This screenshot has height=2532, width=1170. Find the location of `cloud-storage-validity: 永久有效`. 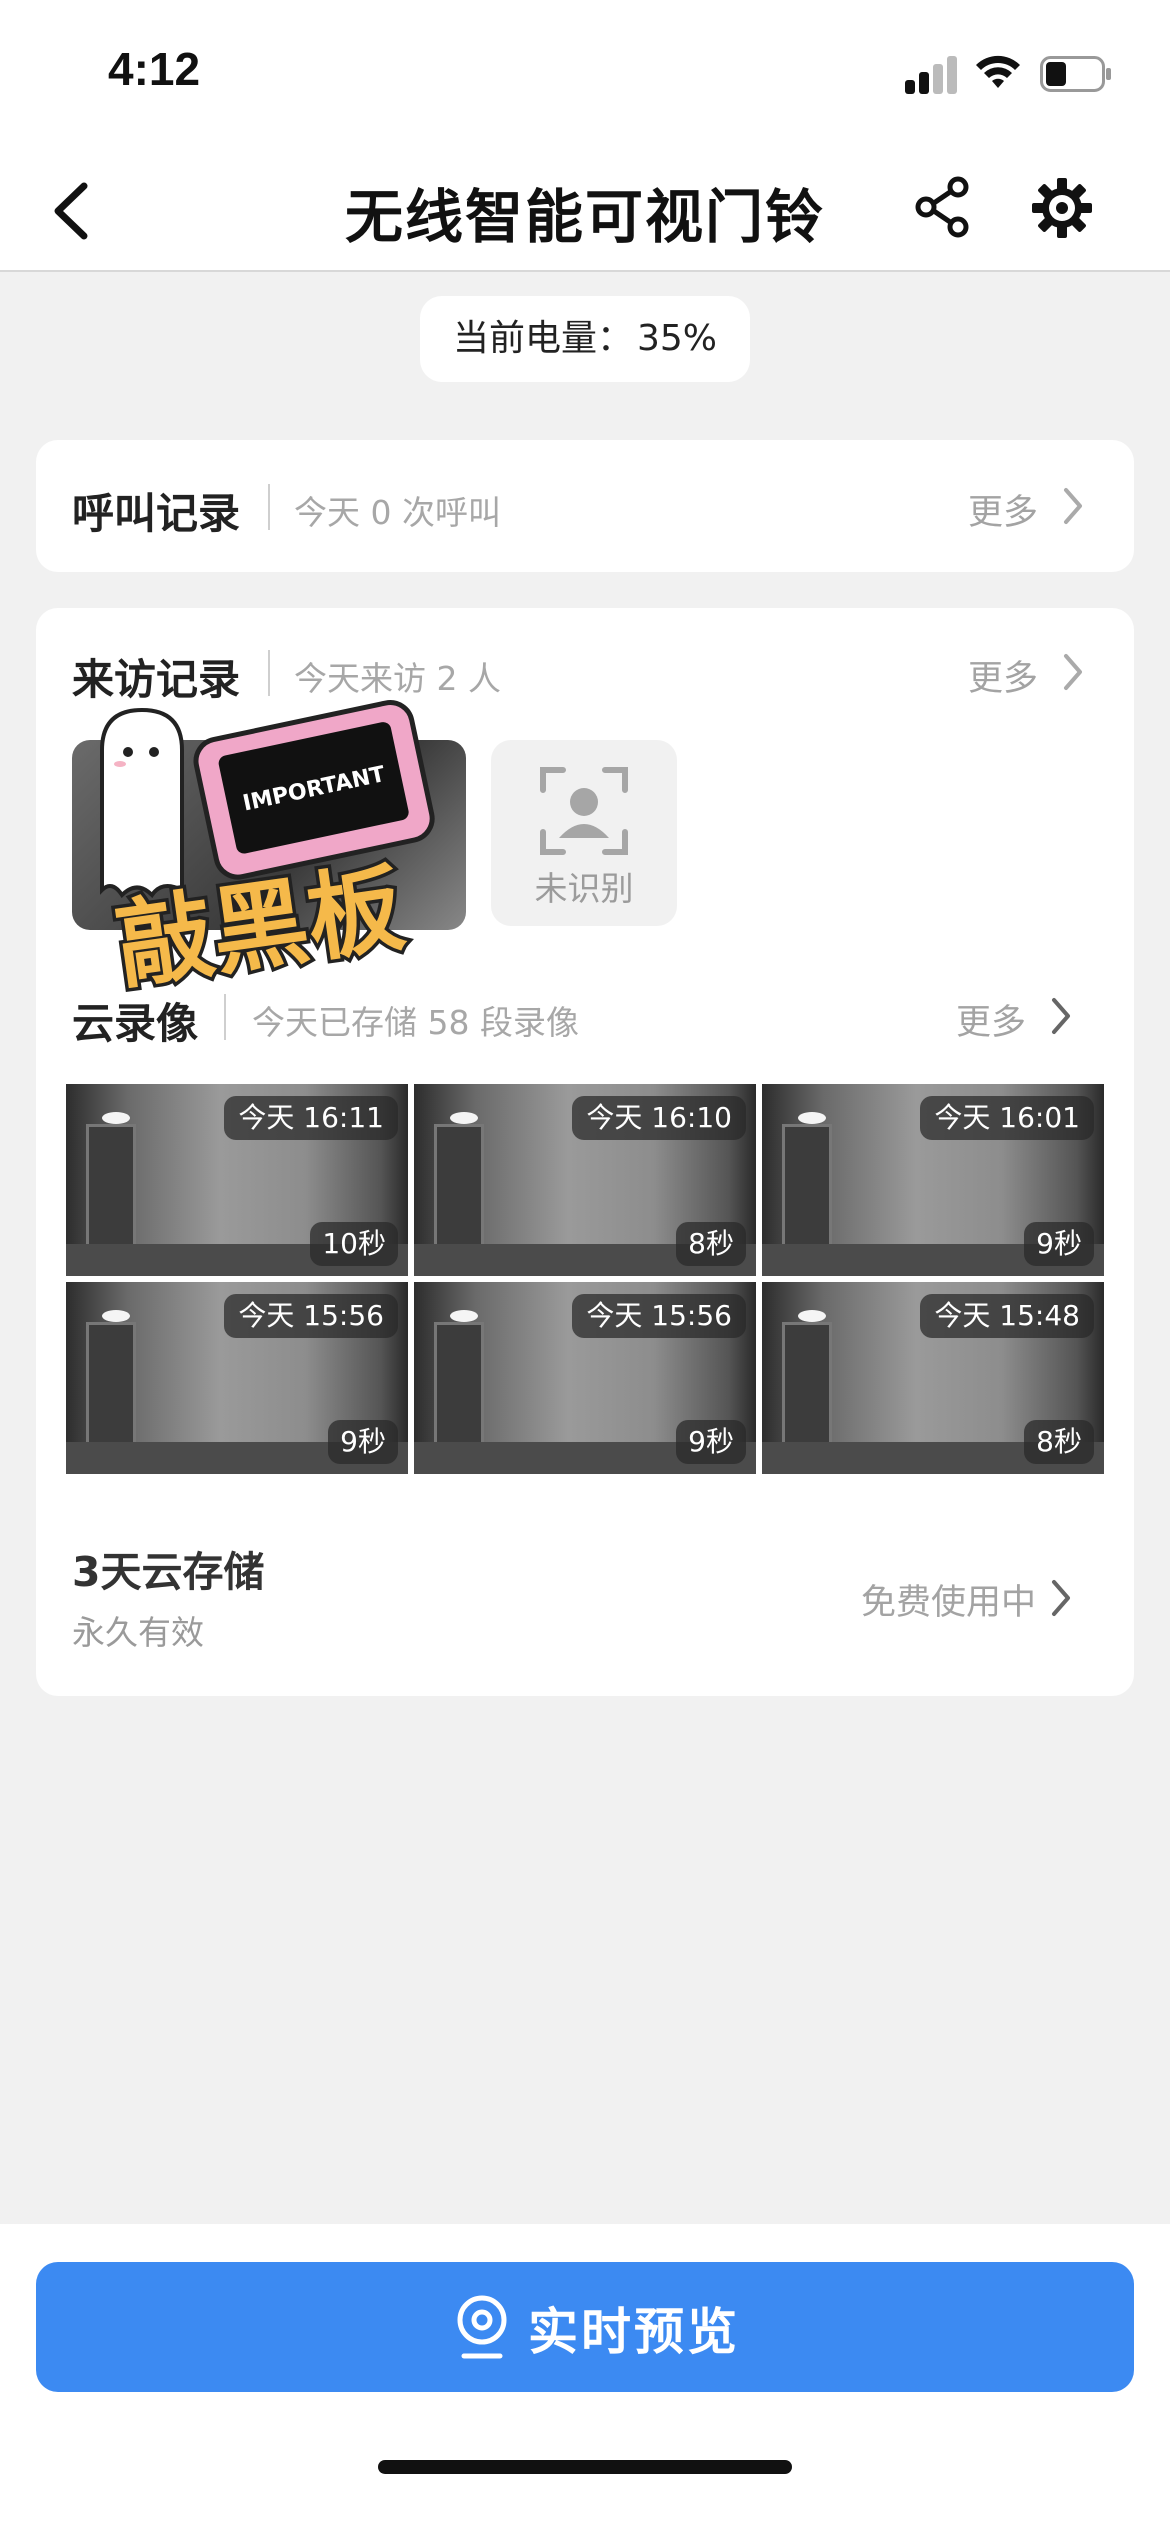

cloud-storage-validity: 永久有效 is located at coordinates (138, 1632).